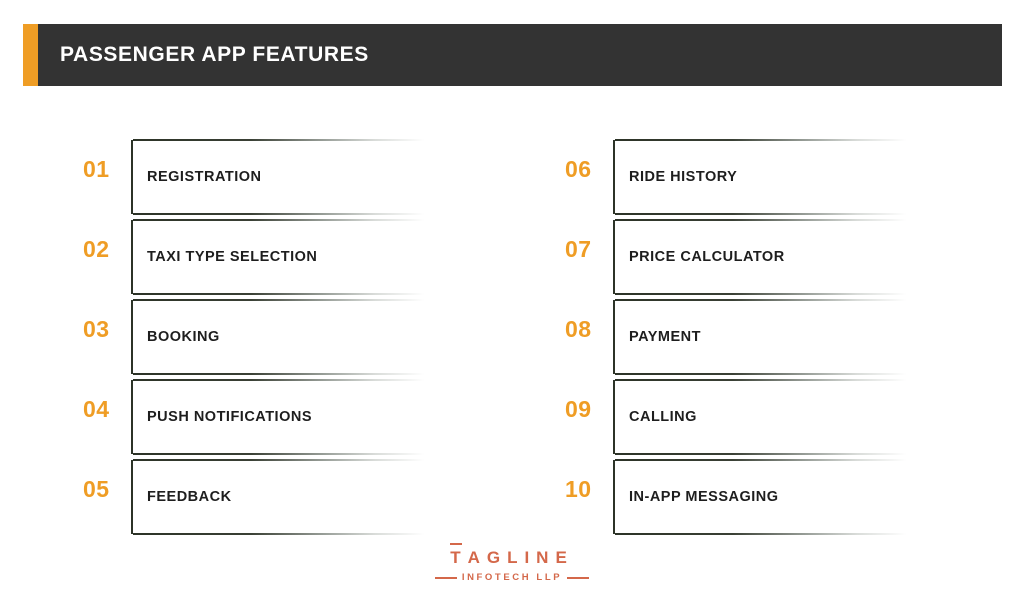 This screenshot has width=1024, height=598. What do you see at coordinates (287, 337) in the screenshot?
I see `feature-box: BOOKING` at bounding box center [287, 337].